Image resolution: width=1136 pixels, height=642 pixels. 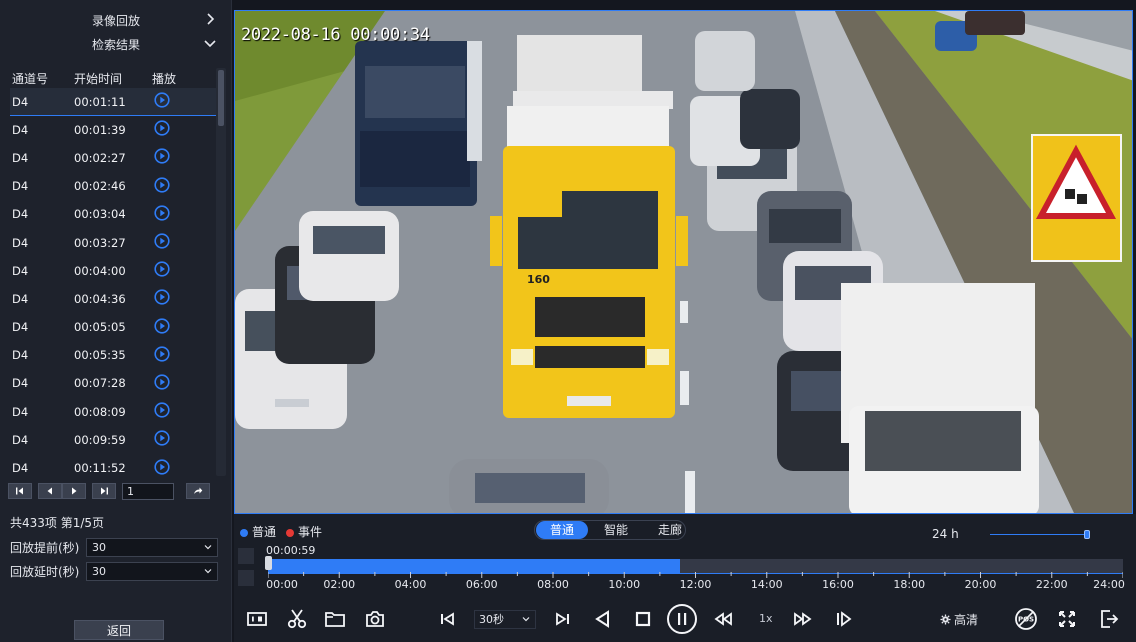 What do you see at coordinates (221, 98) in the screenshot?
I see `scrollbar-thumb` at bounding box center [221, 98].